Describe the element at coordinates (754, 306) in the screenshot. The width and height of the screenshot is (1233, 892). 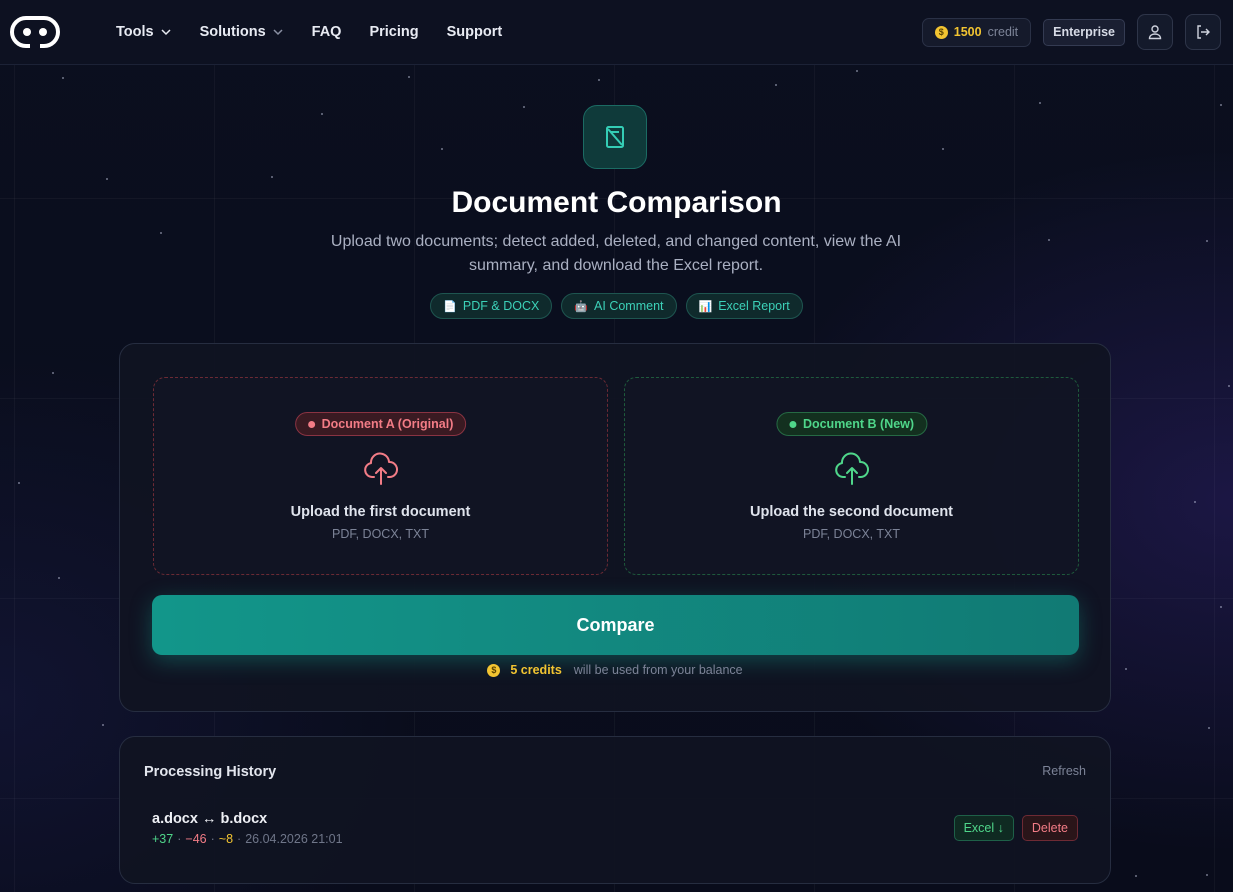
I see `chip-label: Excel Report` at that location.